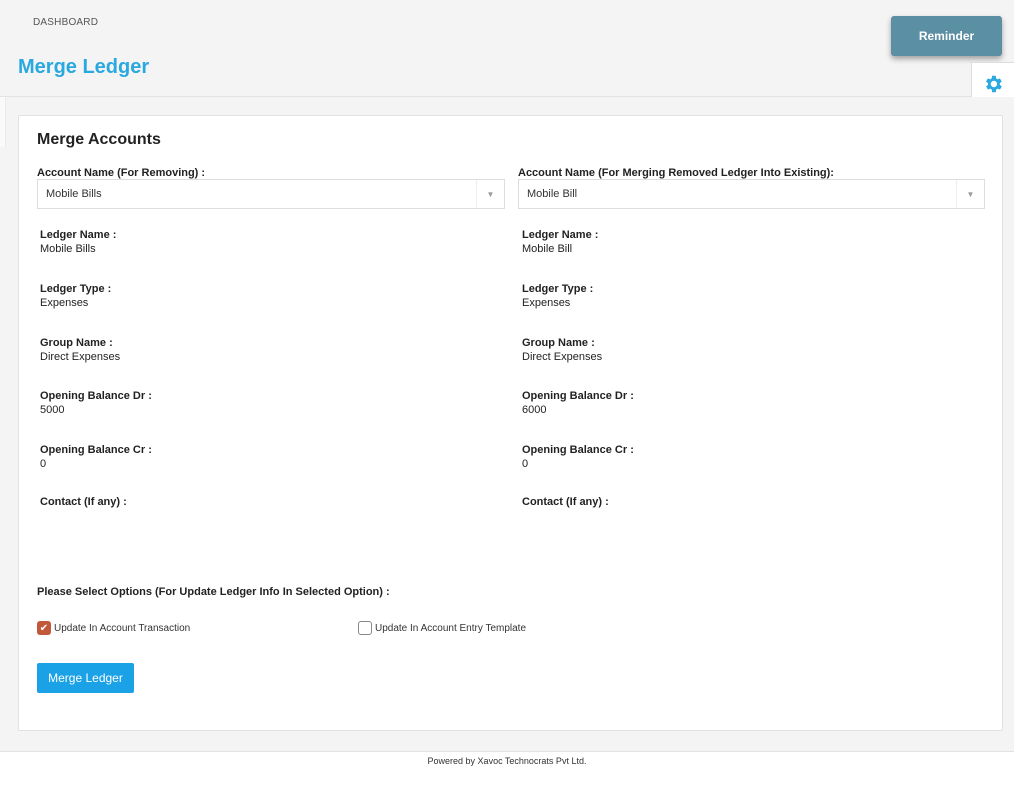 The width and height of the screenshot is (1014, 785). I want to click on footer-text: Powered by Xavoc Technocrats Pvt Ltd., so click(507, 761).